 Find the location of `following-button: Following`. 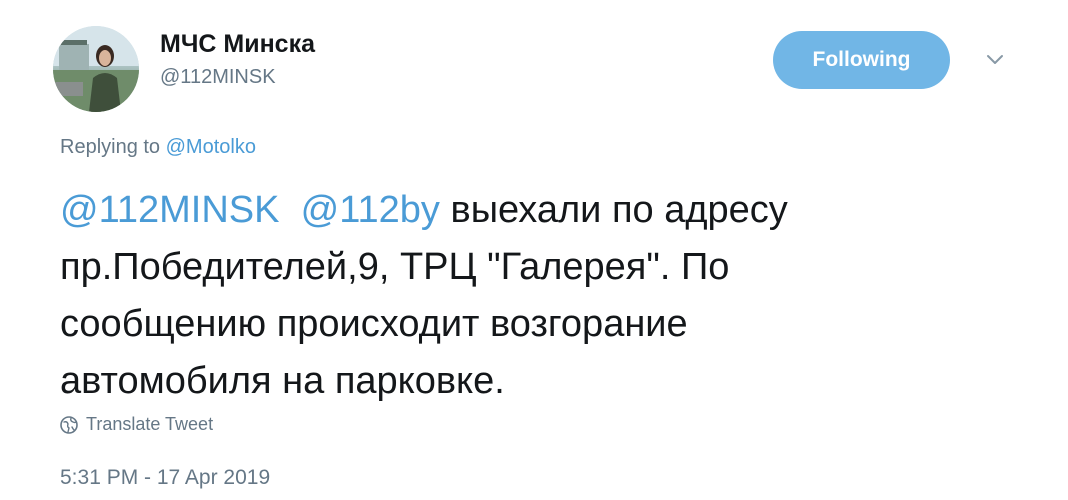

following-button: Following is located at coordinates (861, 60).